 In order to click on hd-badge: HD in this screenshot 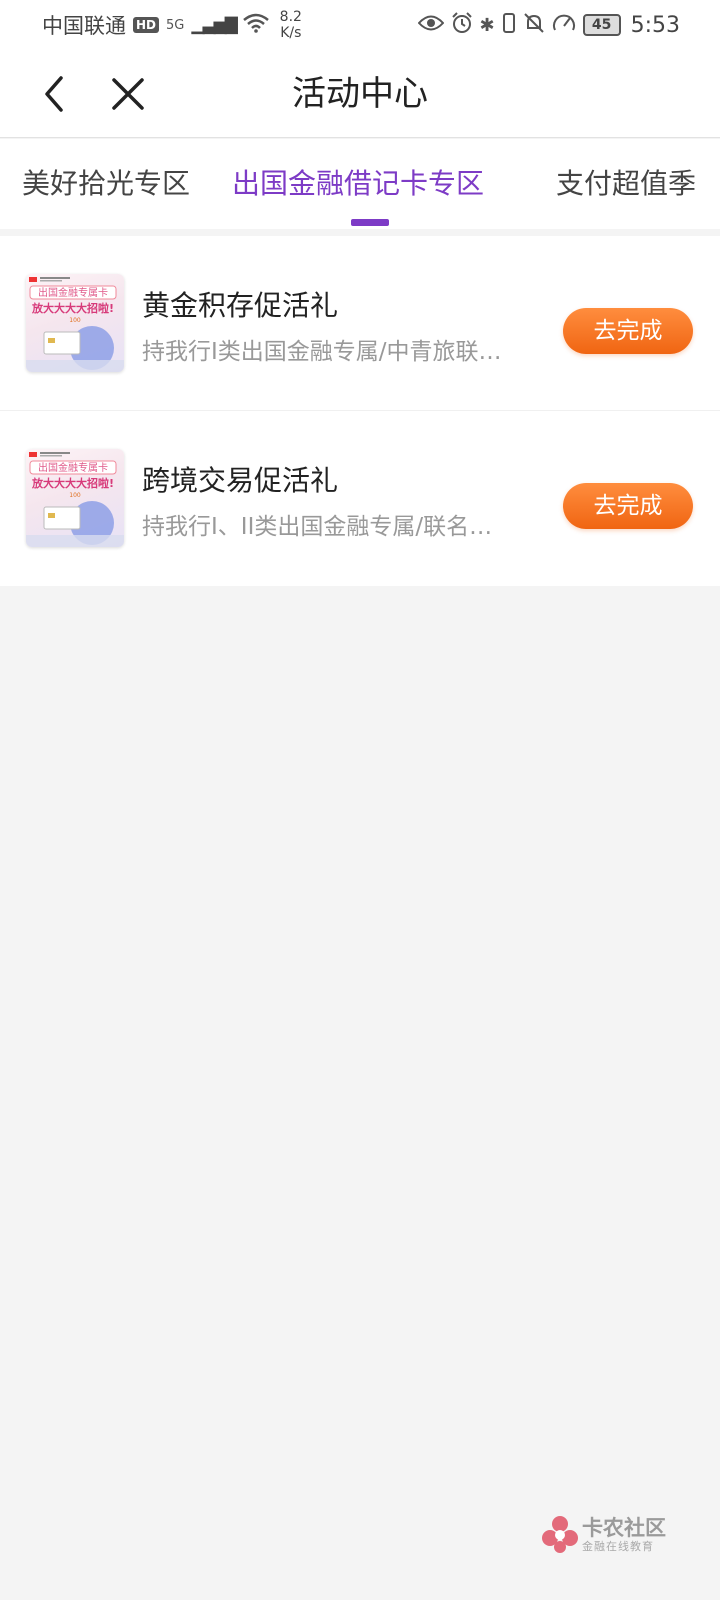, I will do `click(146, 25)`.